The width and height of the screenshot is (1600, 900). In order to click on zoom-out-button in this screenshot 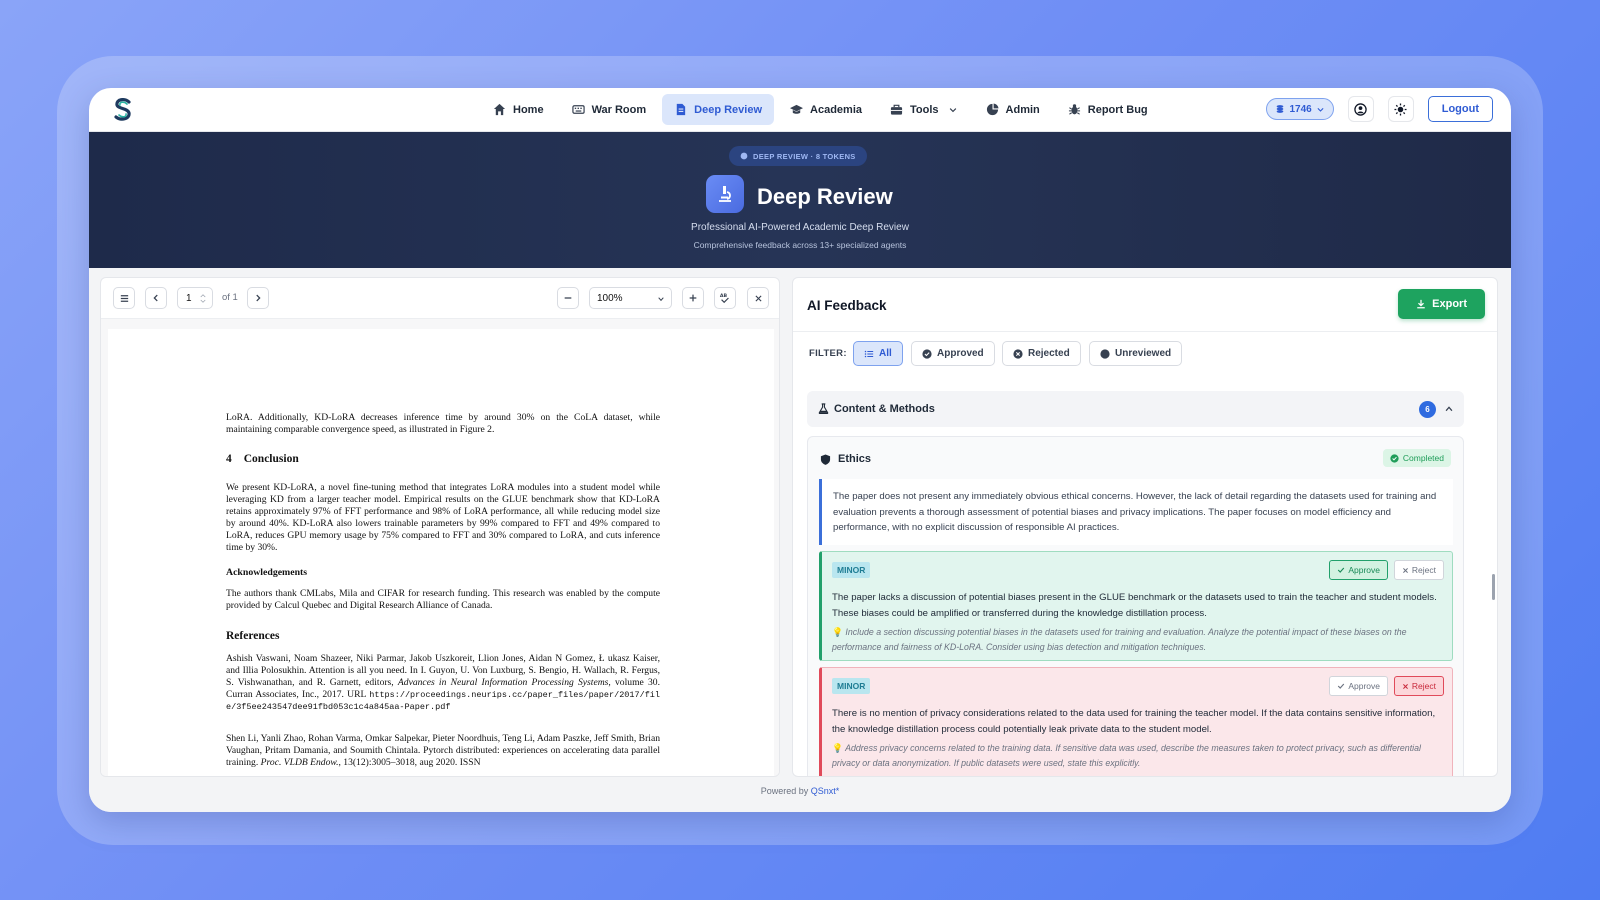, I will do `click(568, 298)`.